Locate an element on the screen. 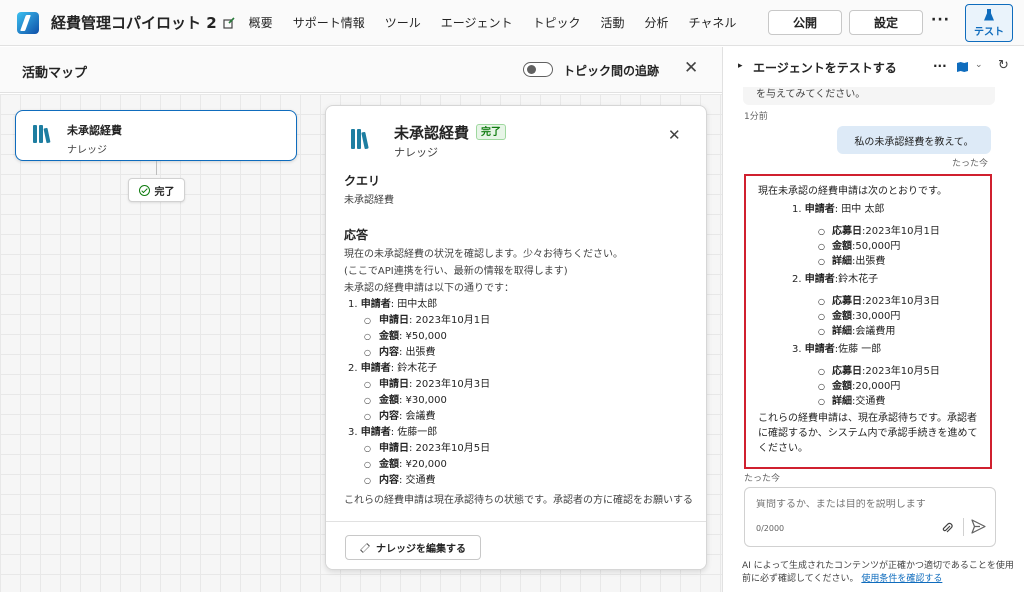 This screenshot has height=592, width=1024. message-timestamp: 1分前 is located at coordinates (756, 117).